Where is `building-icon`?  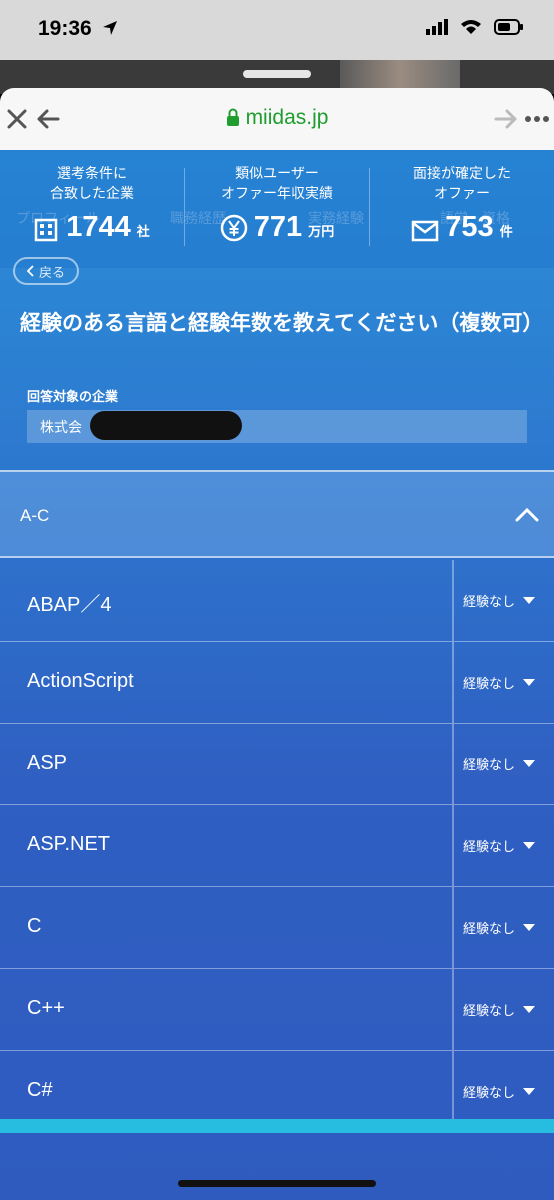 building-icon is located at coordinates (46, 230).